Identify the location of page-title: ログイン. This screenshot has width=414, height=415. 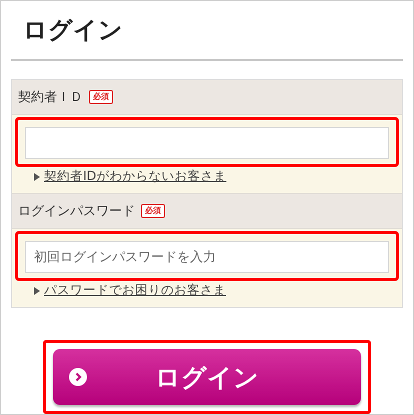
(73, 30).